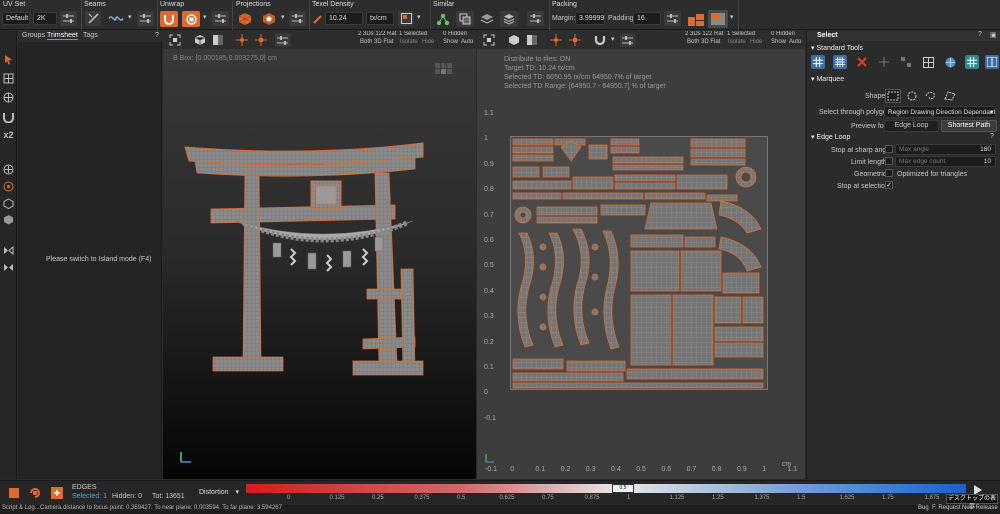  Describe the element at coordinates (862, 62) in the screenshot. I see `deselect-icon` at that location.